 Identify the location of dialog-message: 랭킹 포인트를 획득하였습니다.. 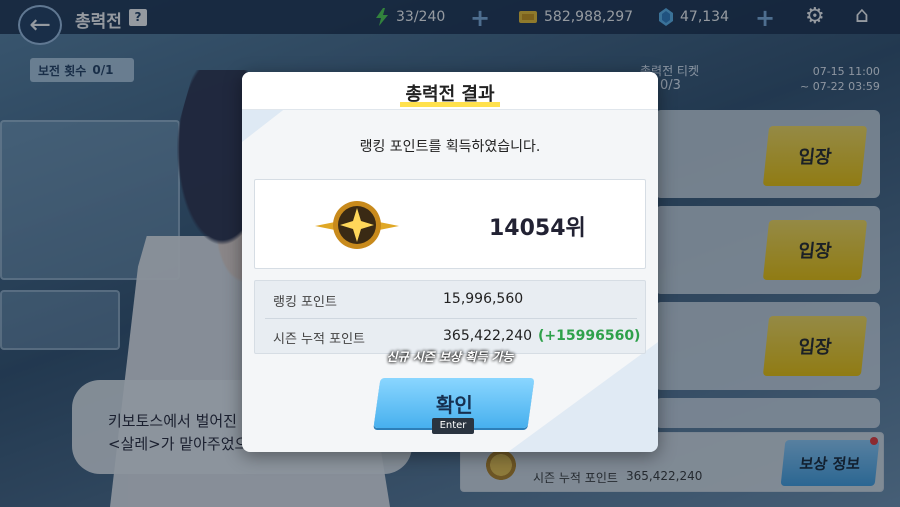
(450, 147).